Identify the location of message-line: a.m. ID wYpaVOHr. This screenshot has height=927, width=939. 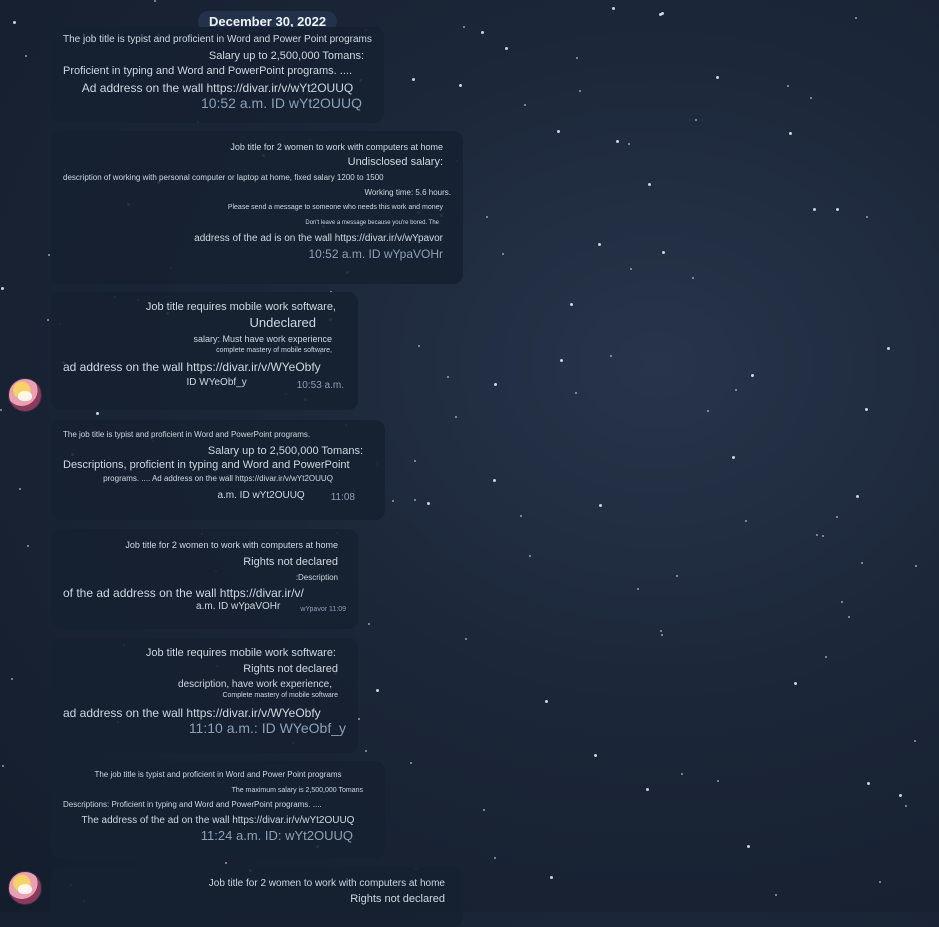
(238, 606).